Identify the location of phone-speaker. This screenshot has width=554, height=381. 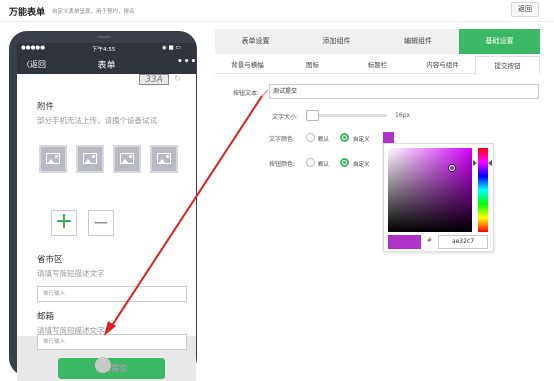
(104, 37).